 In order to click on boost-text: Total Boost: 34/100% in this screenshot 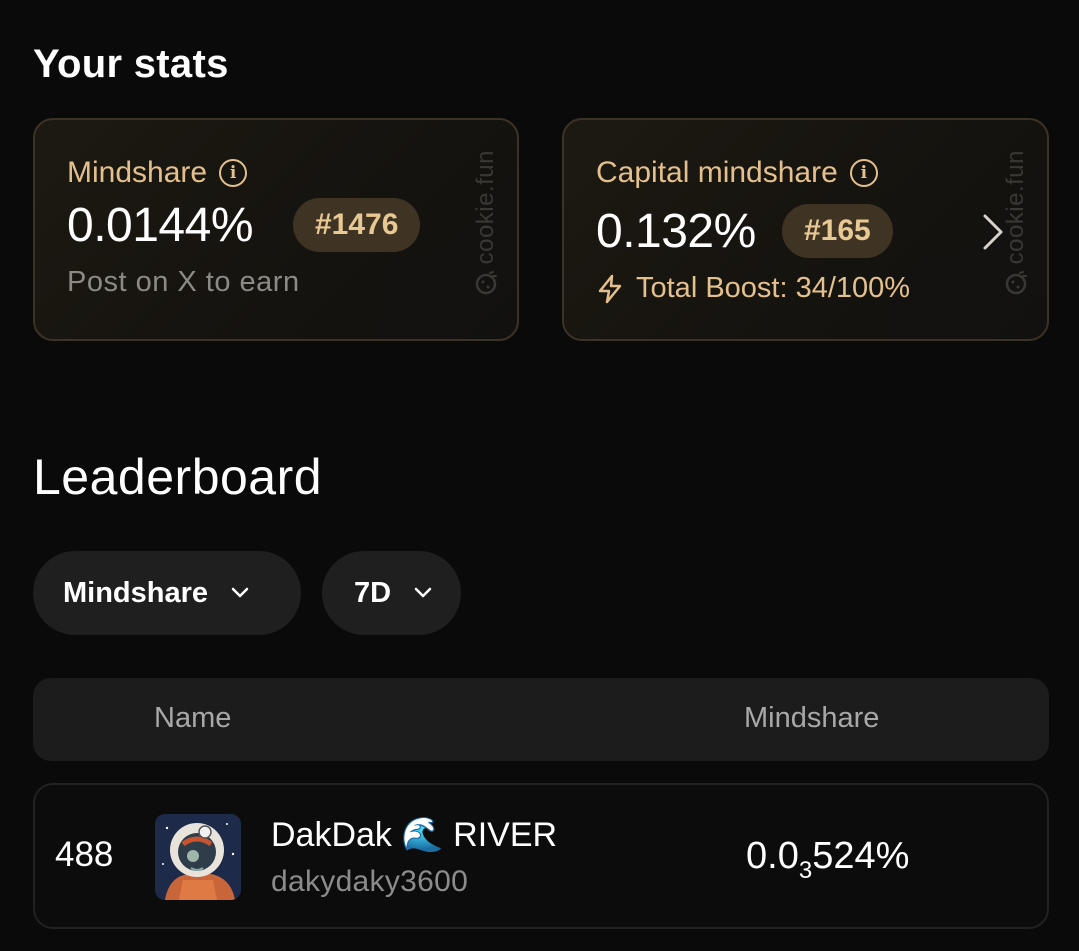, I will do `click(773, 288)`.